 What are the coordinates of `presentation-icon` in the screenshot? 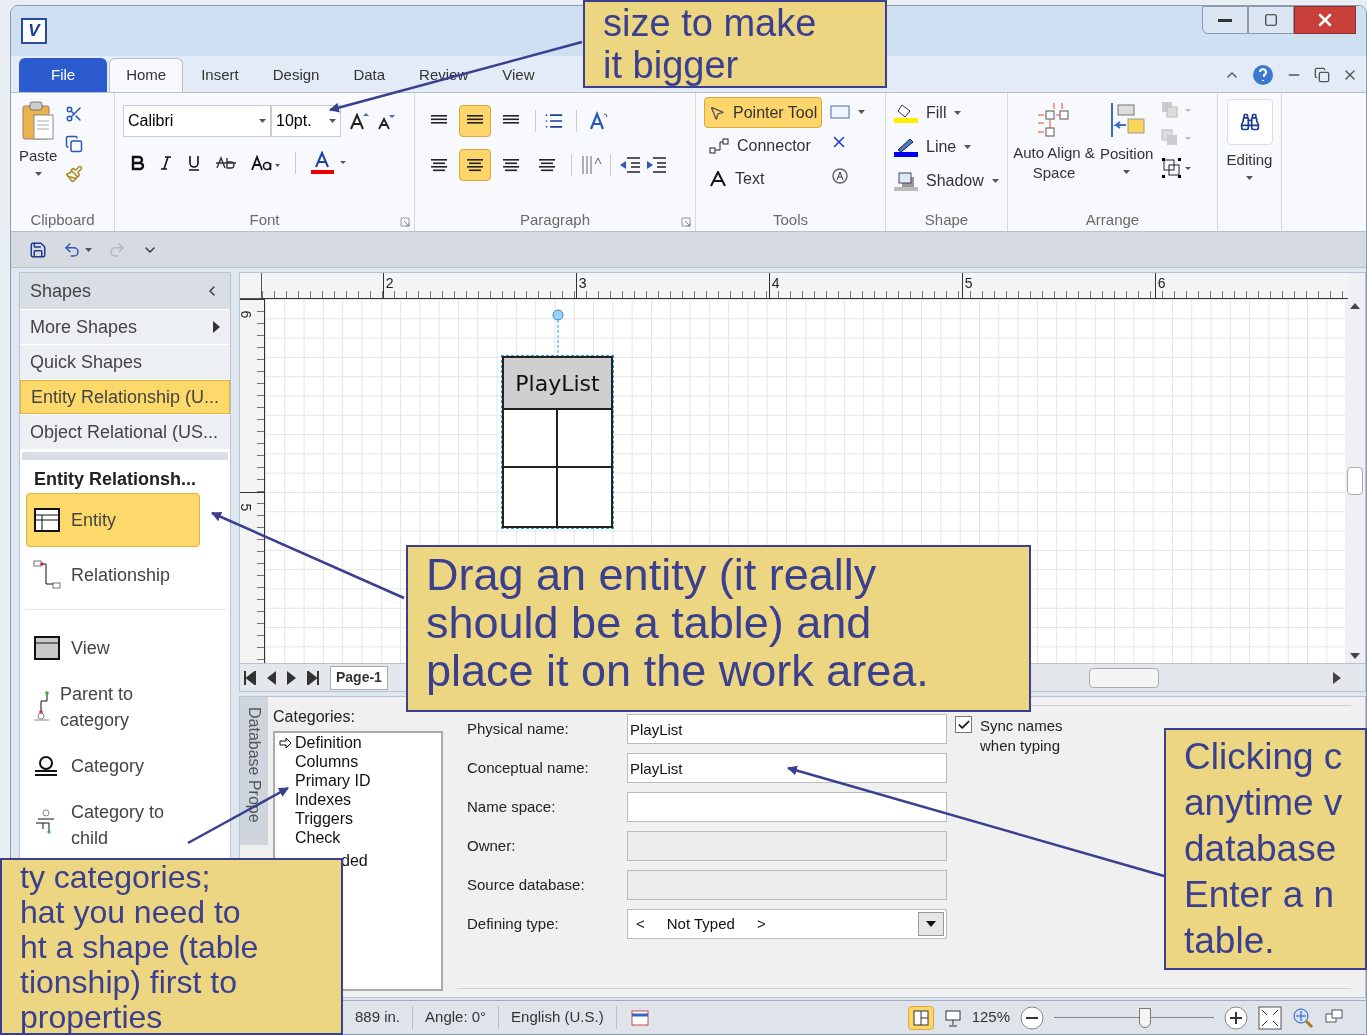 It's located at (952, 1017).